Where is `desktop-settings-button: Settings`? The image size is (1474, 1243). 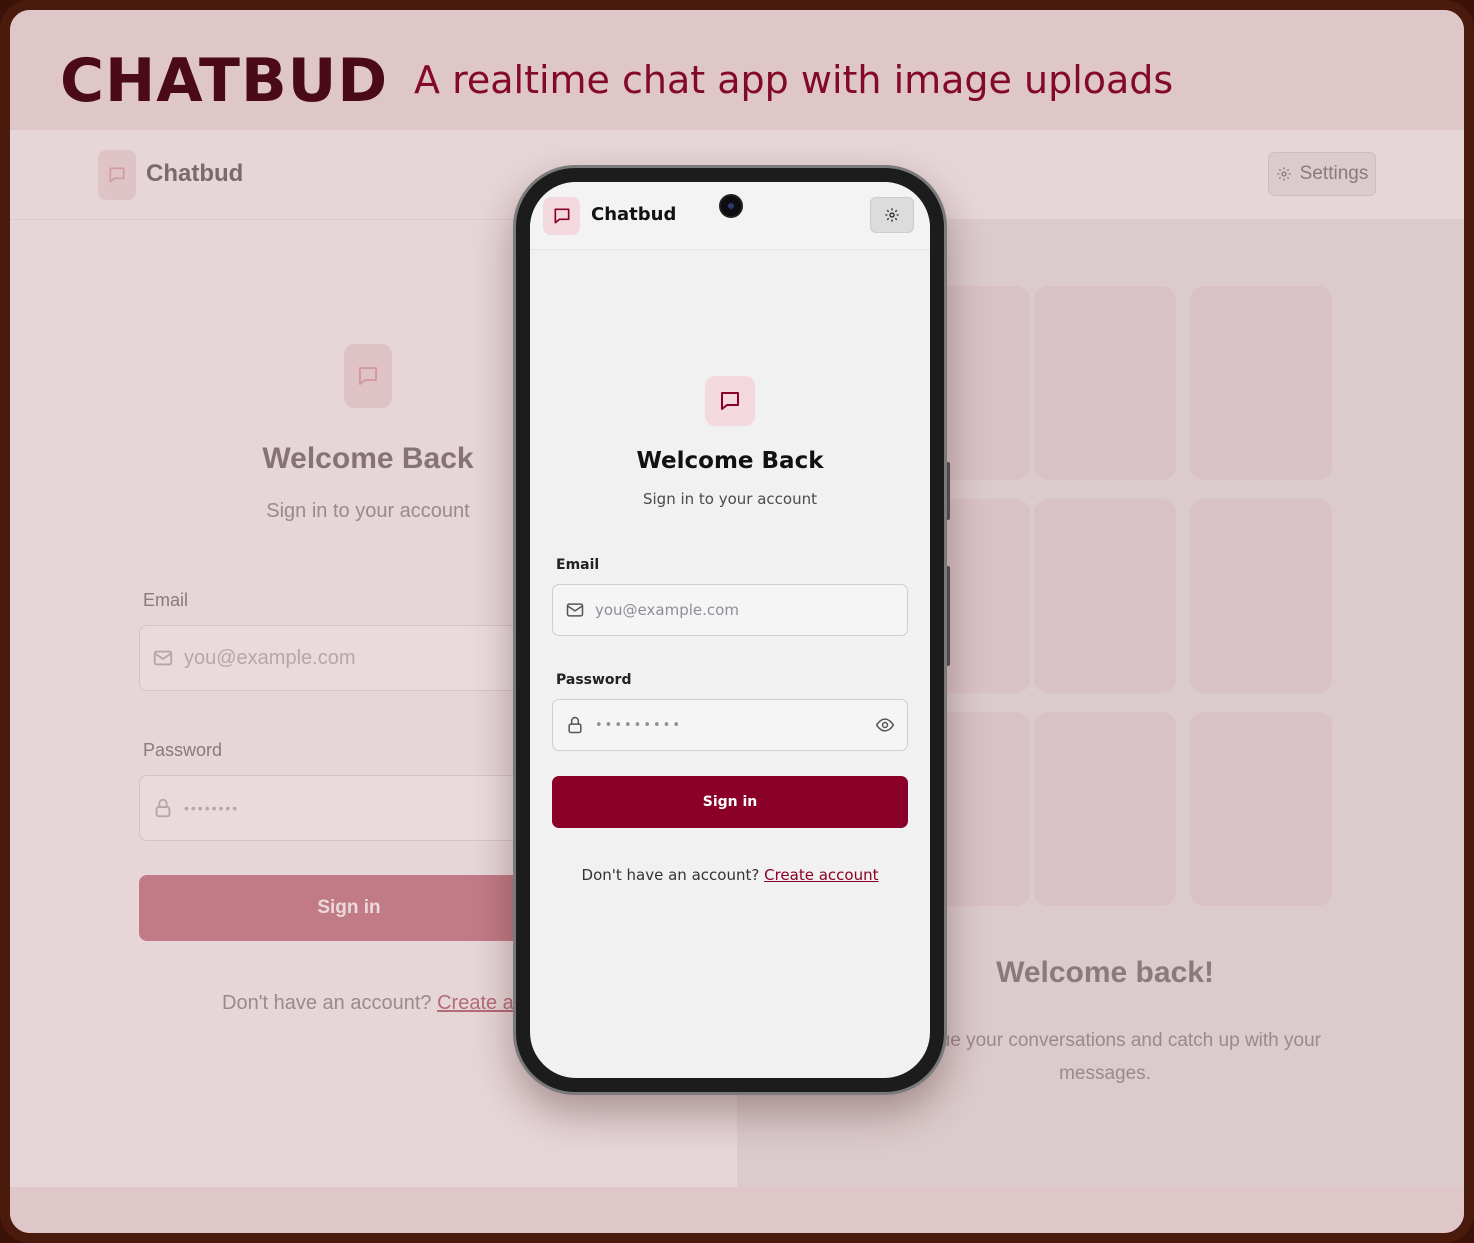 desktop-settings-button: Settings is located at coordinates (1322, 174).